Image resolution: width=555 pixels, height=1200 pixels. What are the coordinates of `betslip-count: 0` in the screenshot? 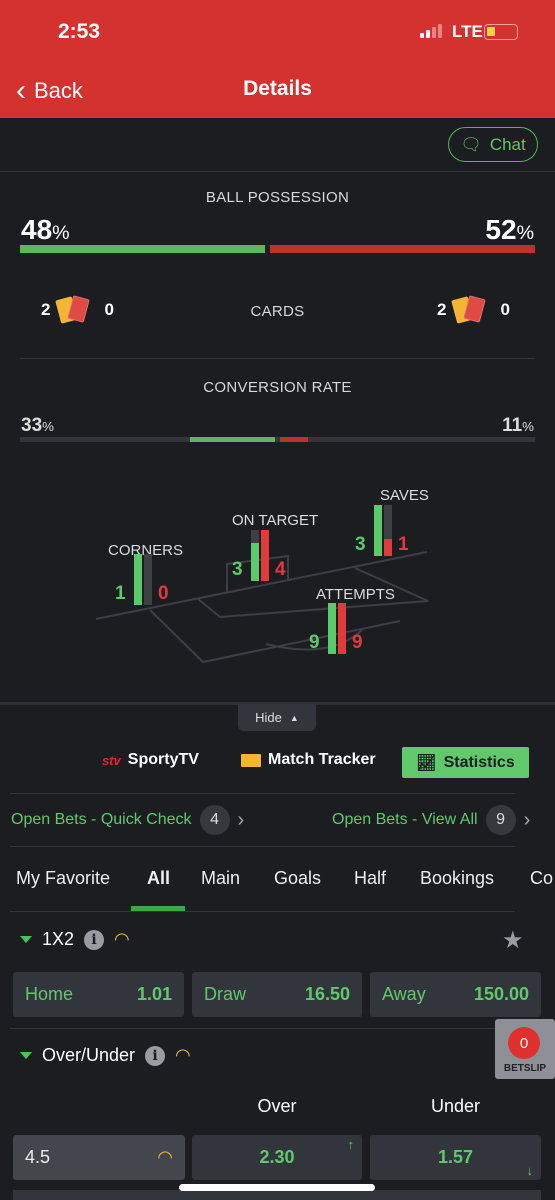 It's located at (524, 1043).